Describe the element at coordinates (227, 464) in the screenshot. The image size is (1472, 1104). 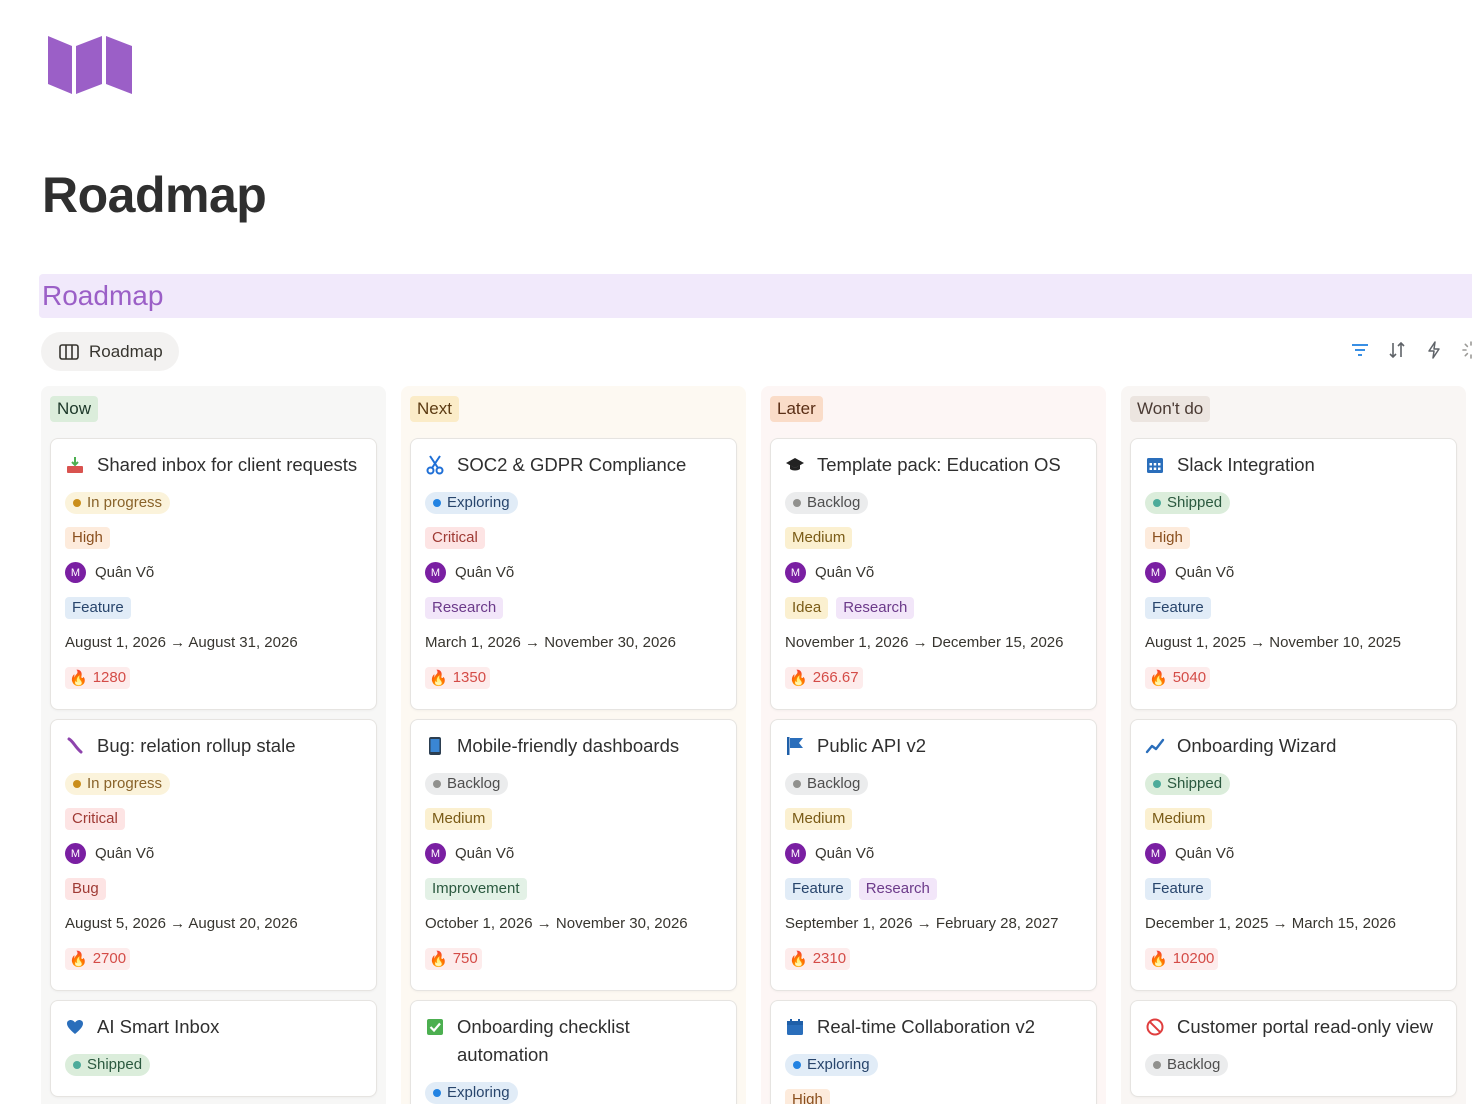
I see `card-title: Shared inbox for client requests` at that location.